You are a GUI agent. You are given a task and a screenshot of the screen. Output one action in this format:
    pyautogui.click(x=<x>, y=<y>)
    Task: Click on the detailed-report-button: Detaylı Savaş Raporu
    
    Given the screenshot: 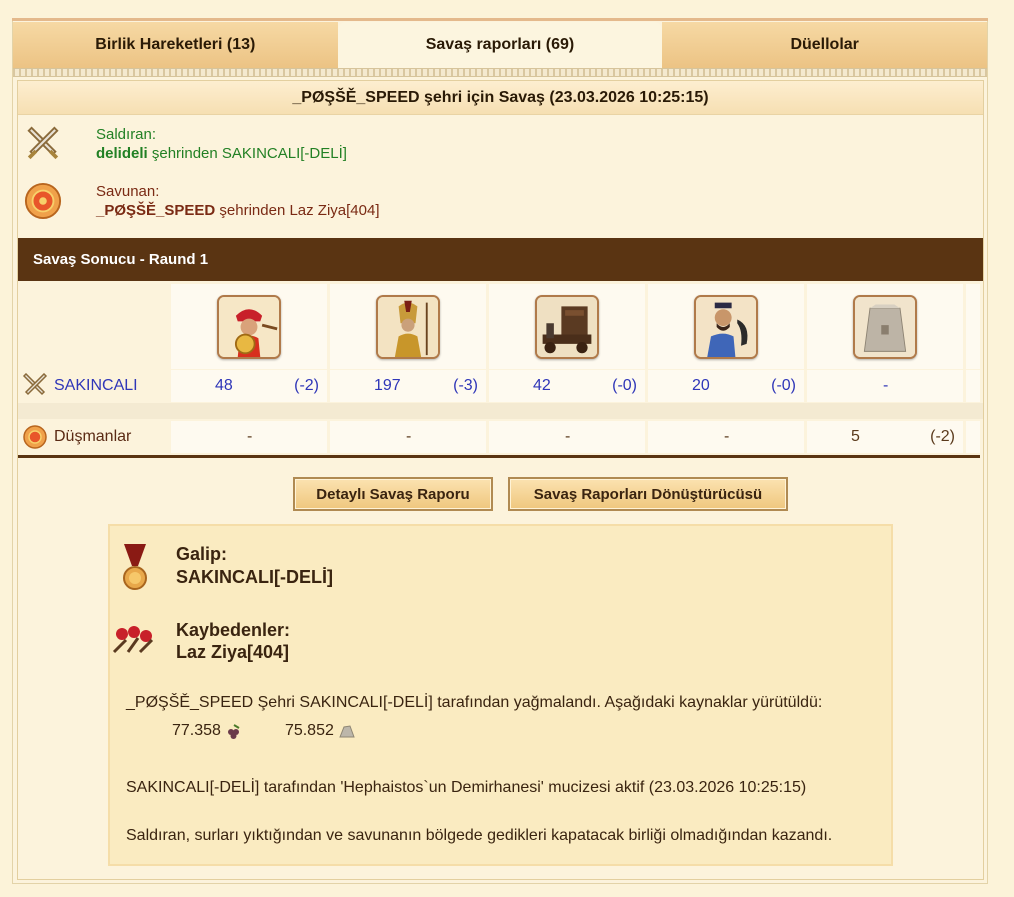 What is the action you would take?
    pyautogui.click(x=393, y=494)
    